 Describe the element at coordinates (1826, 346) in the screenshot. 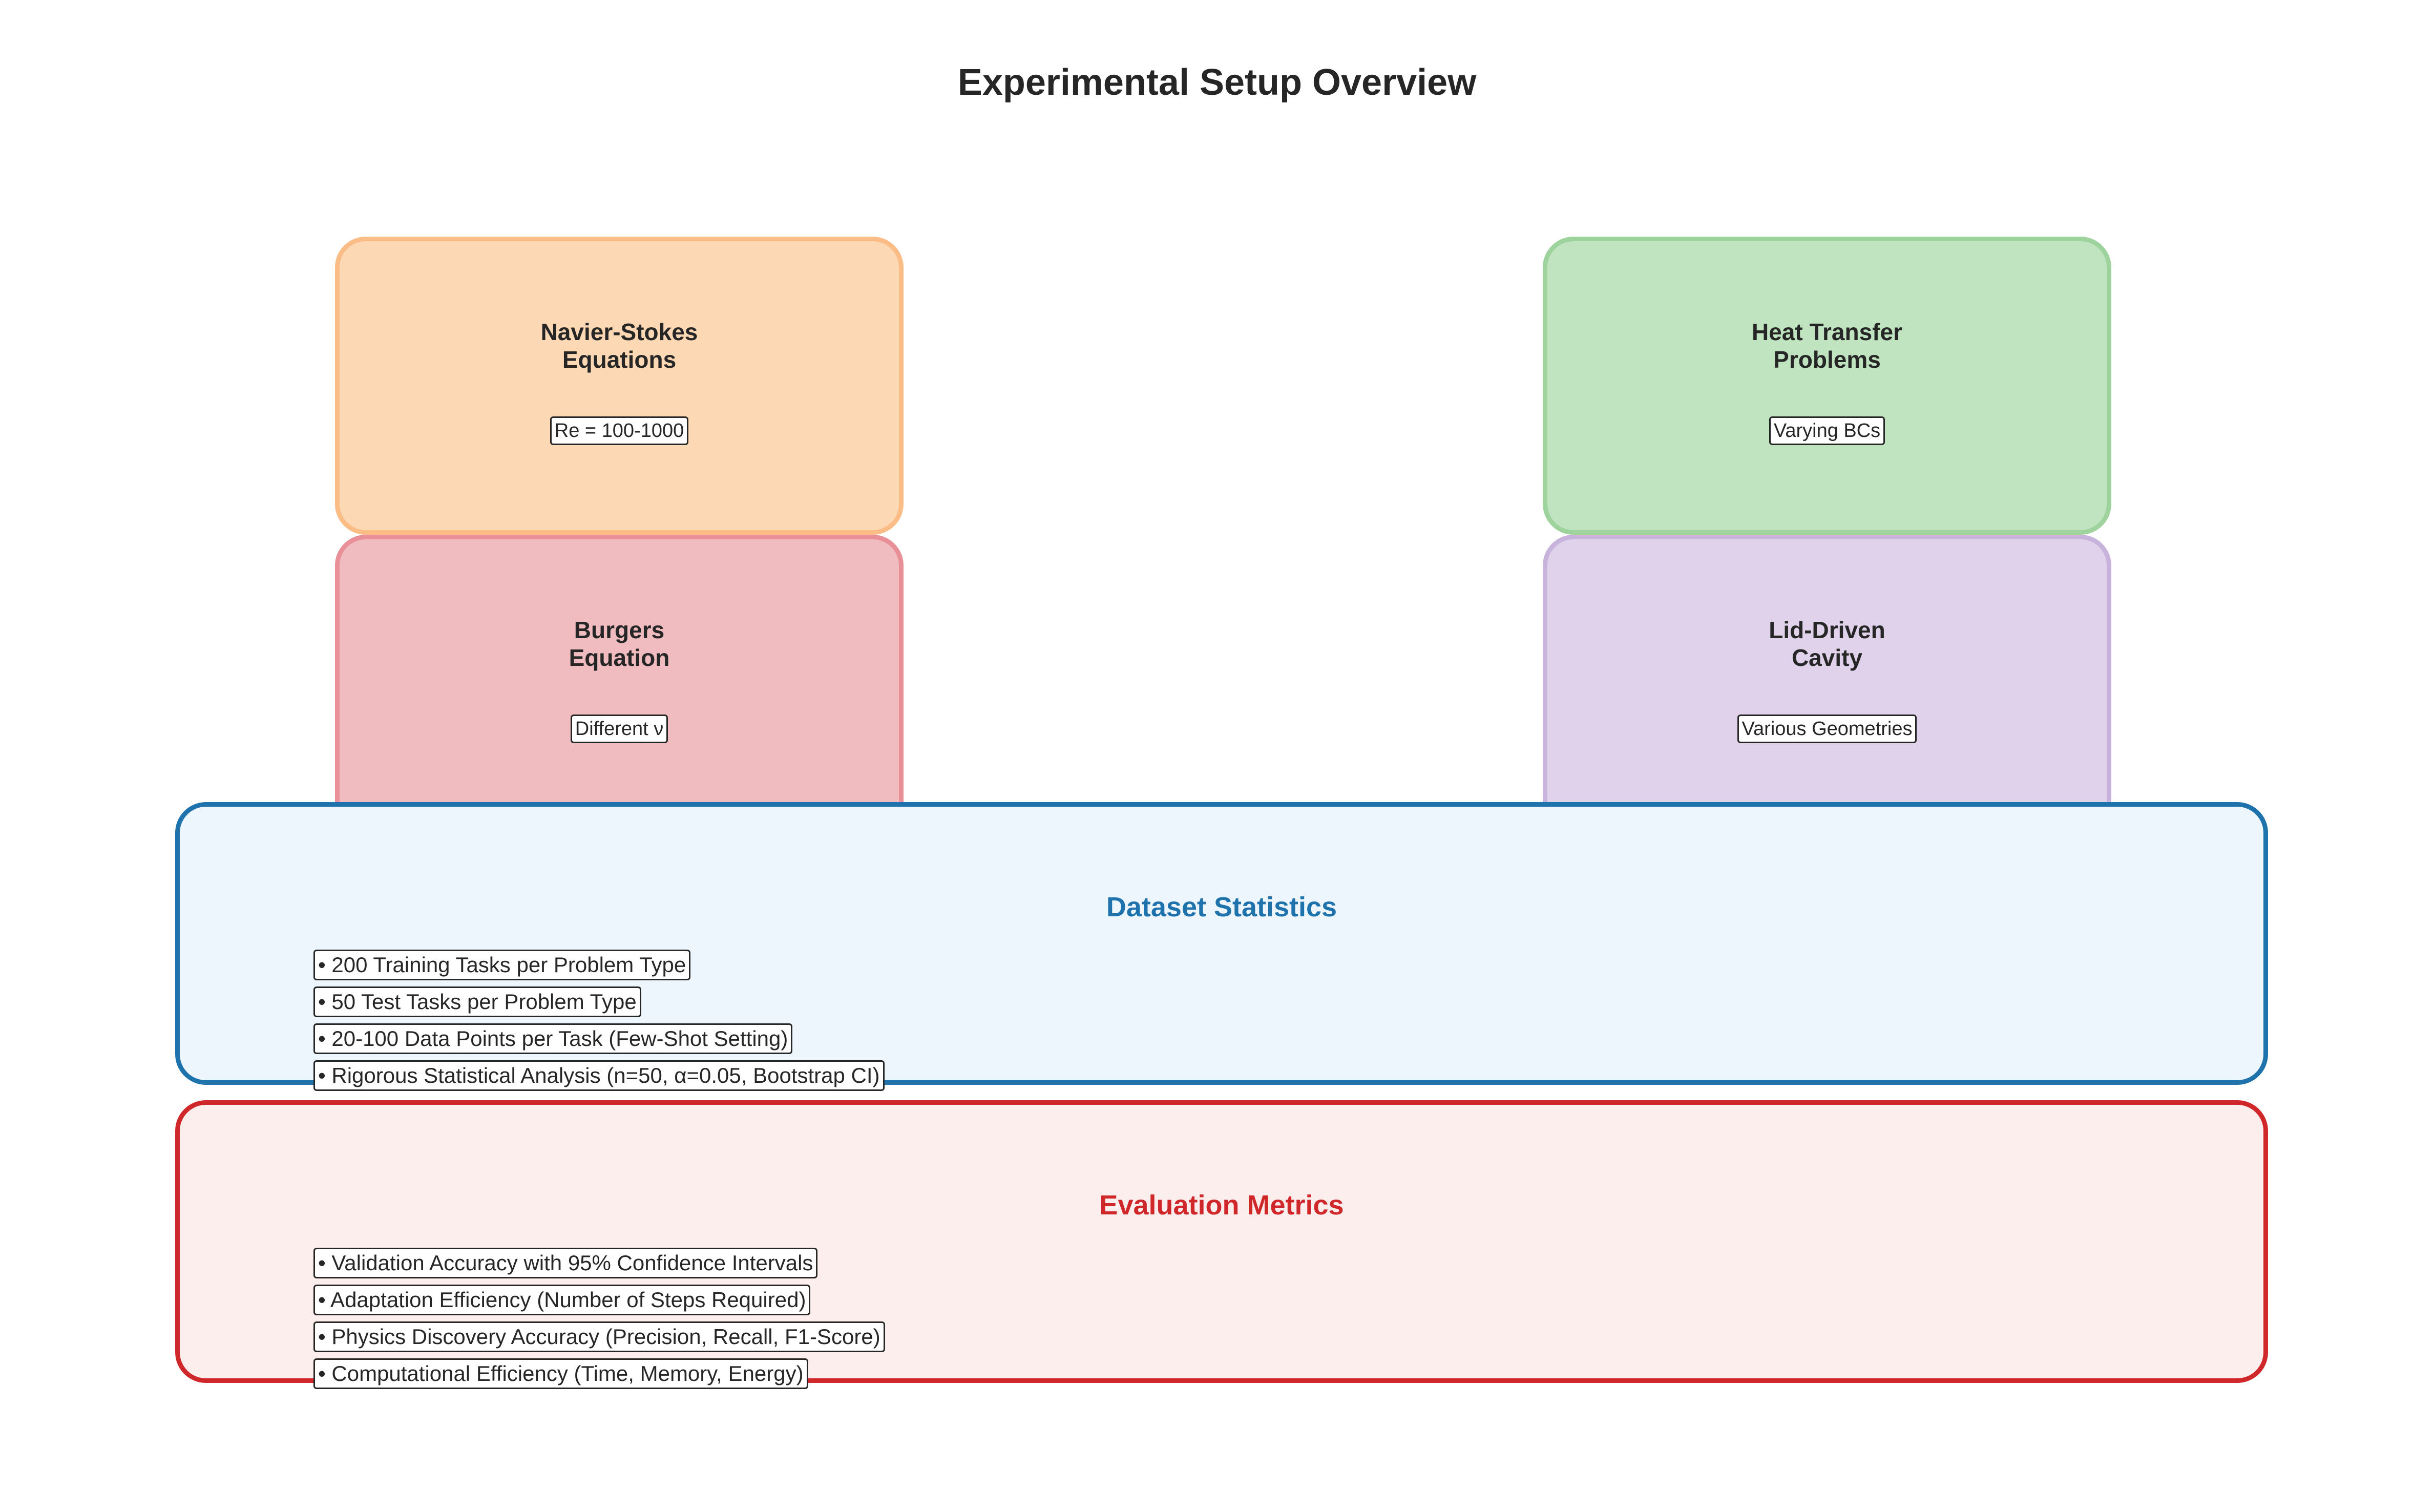

I see `problem-label-heat-transfer: Heat Transfer Problems` at that location.